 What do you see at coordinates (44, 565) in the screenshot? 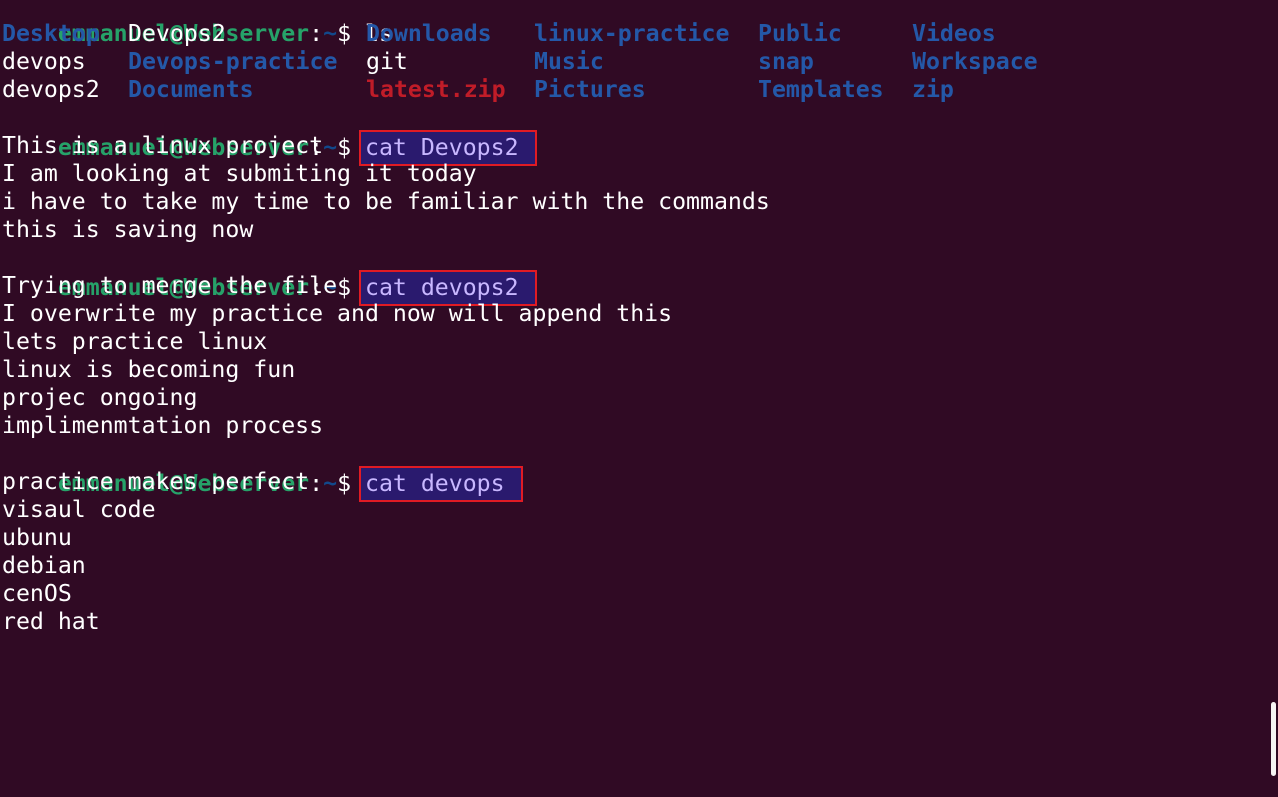
I see `output-line: debian` at bounding box center [44, 565].